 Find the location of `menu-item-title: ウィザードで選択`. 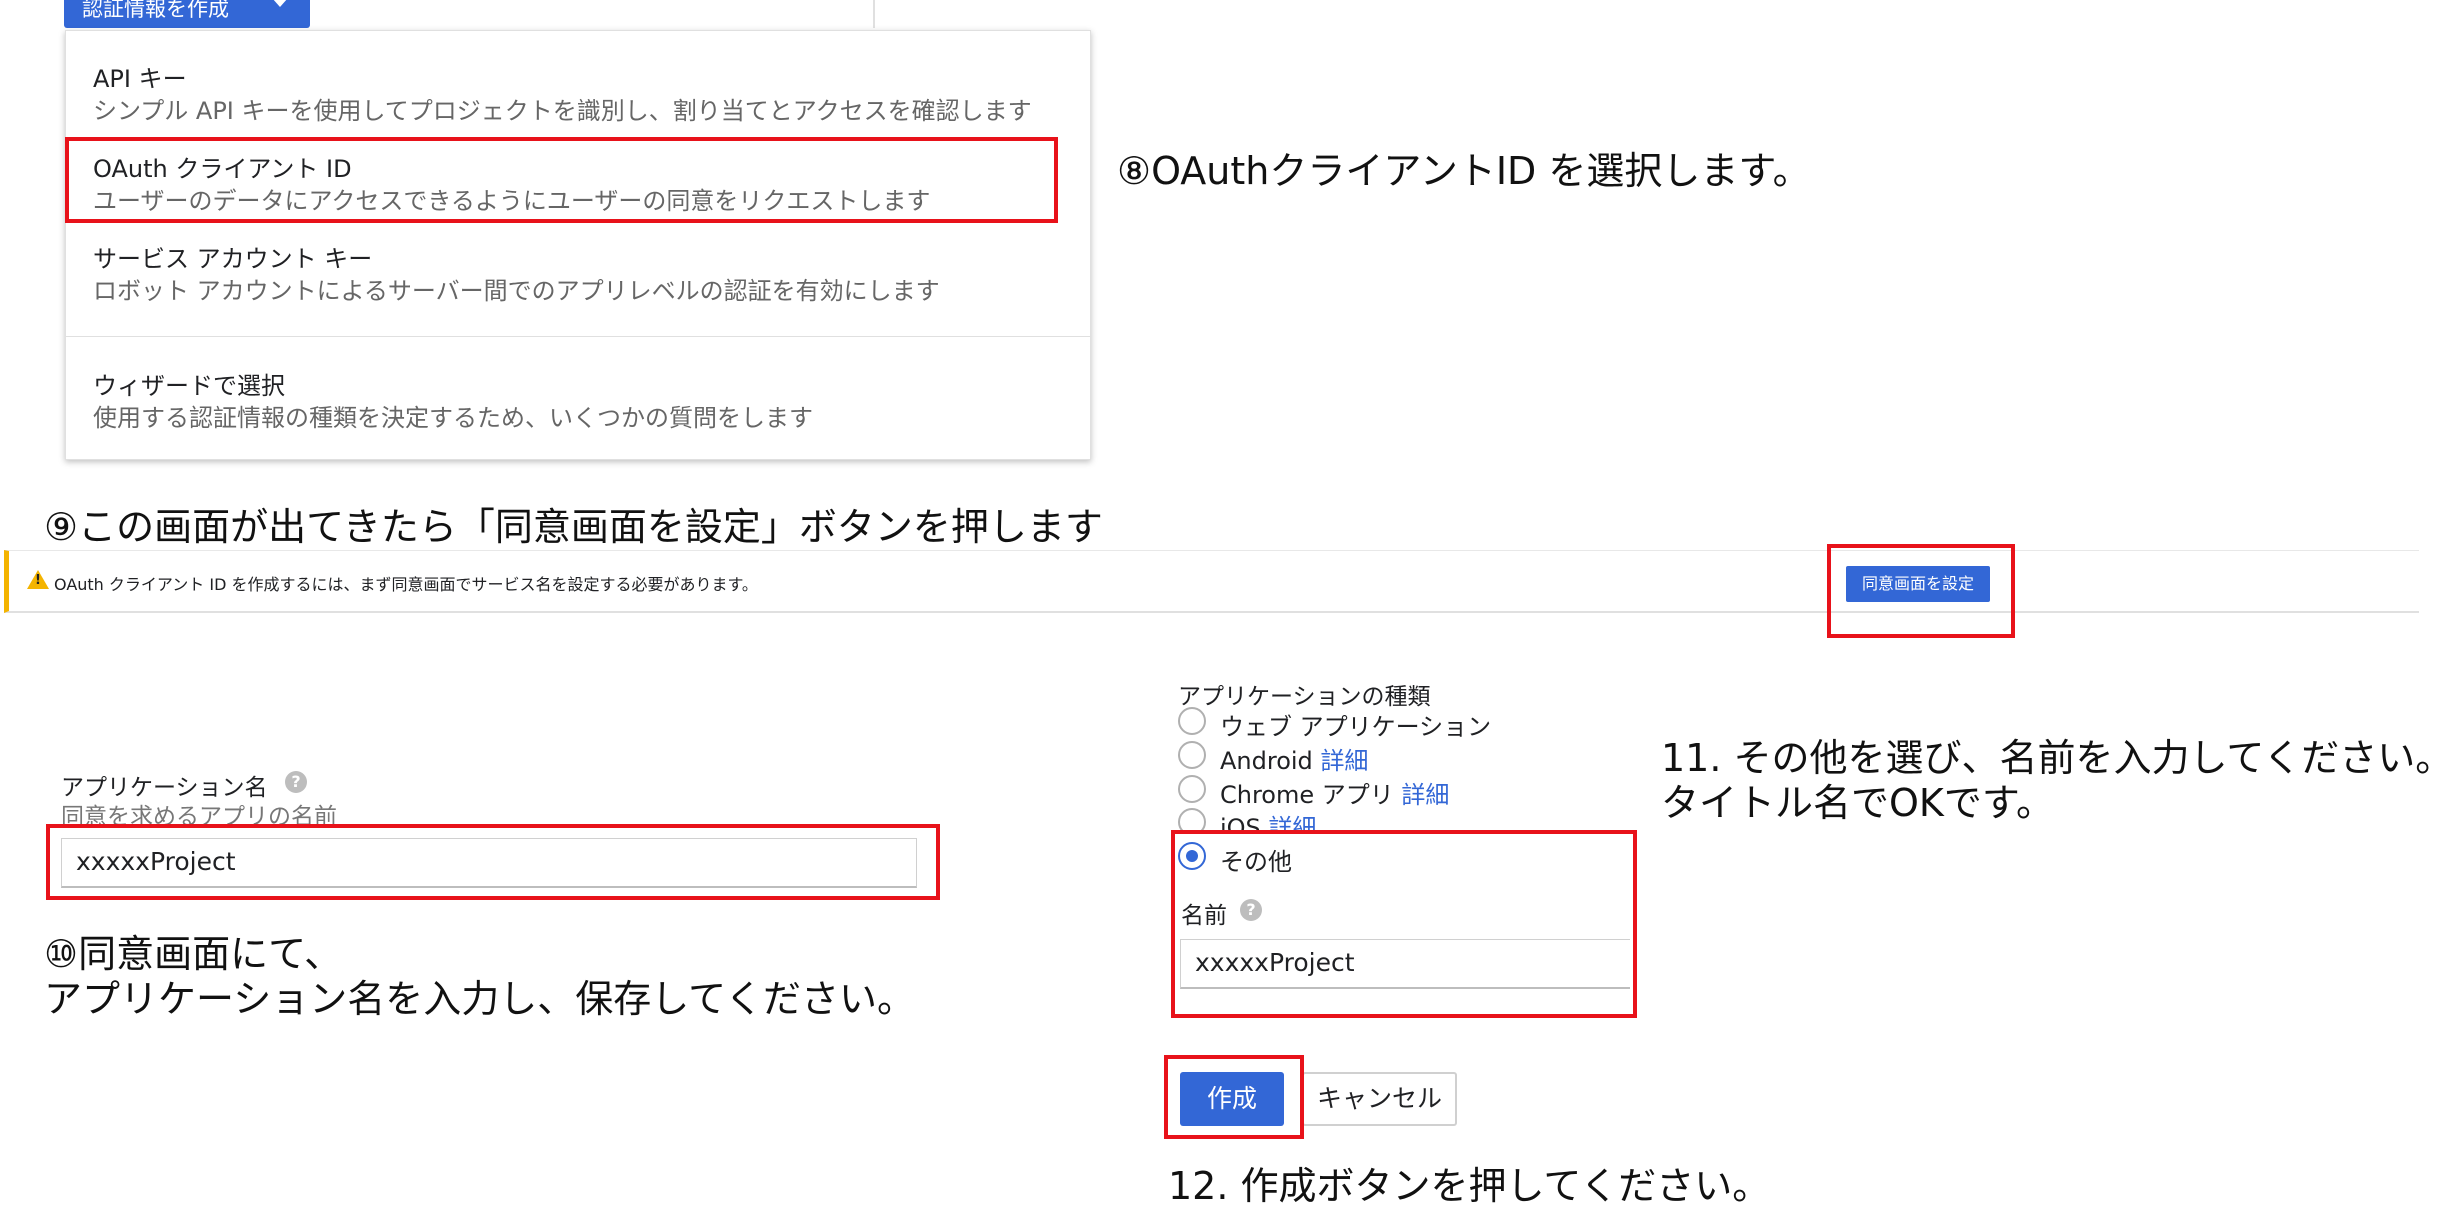

menu-item-title: ウィザードで選択 is located at coordinates (189, 386).